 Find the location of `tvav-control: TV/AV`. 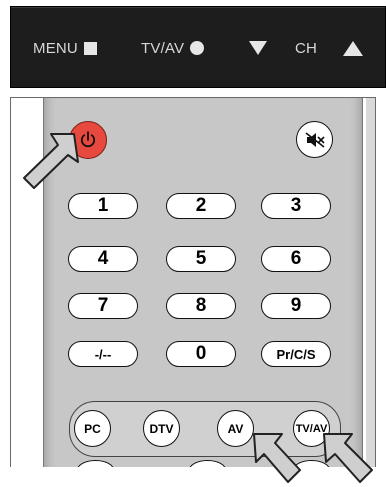

tvav-control: TV/AV is located at coordinates (173, 48).